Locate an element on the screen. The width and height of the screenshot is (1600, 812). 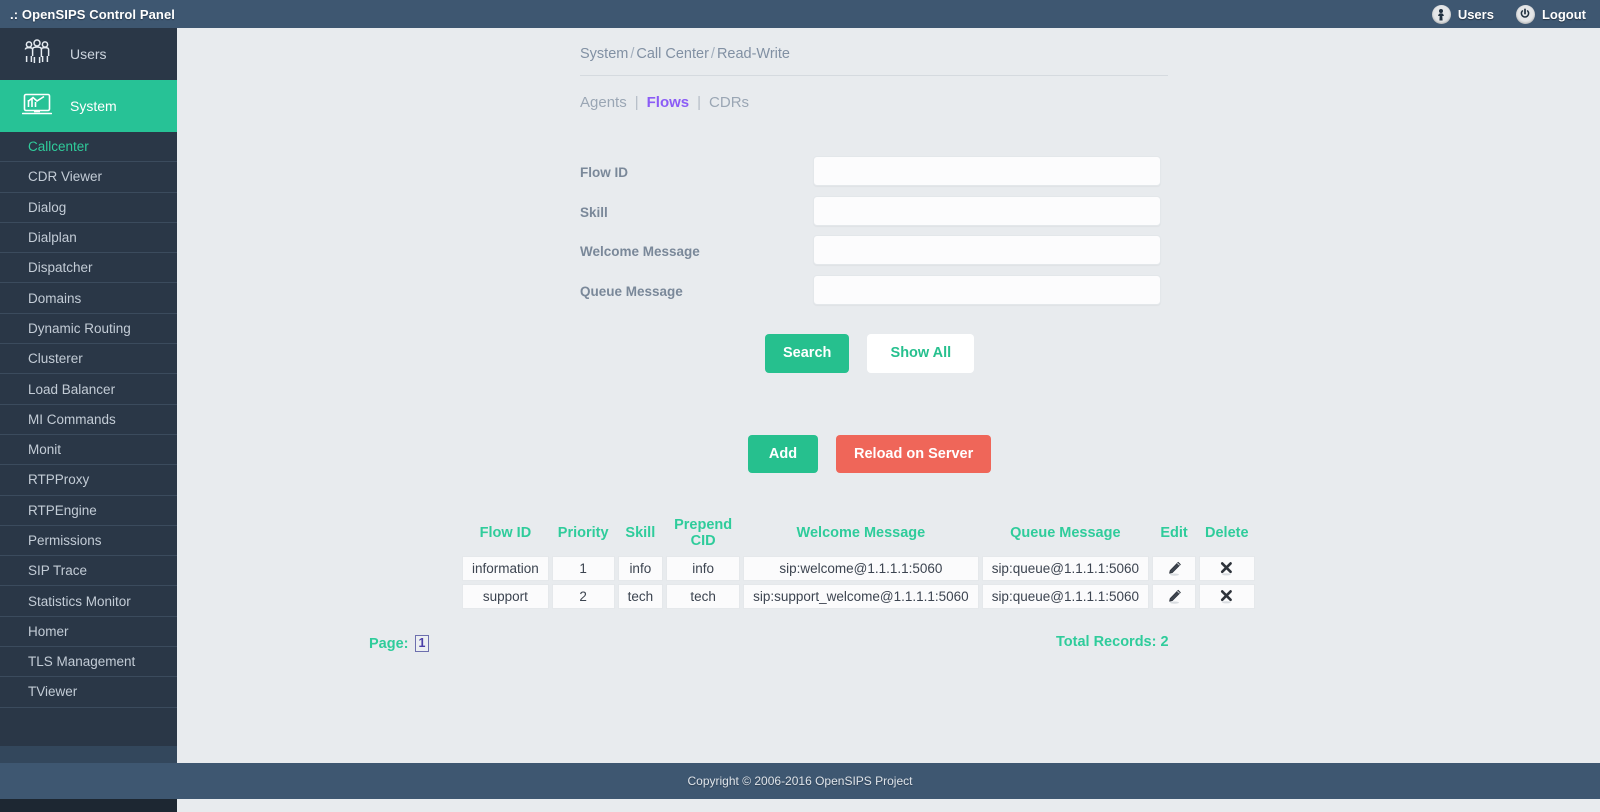
sidebar-subitem-rtpproxy: RTPProxy is located at coordinates (88, 480).